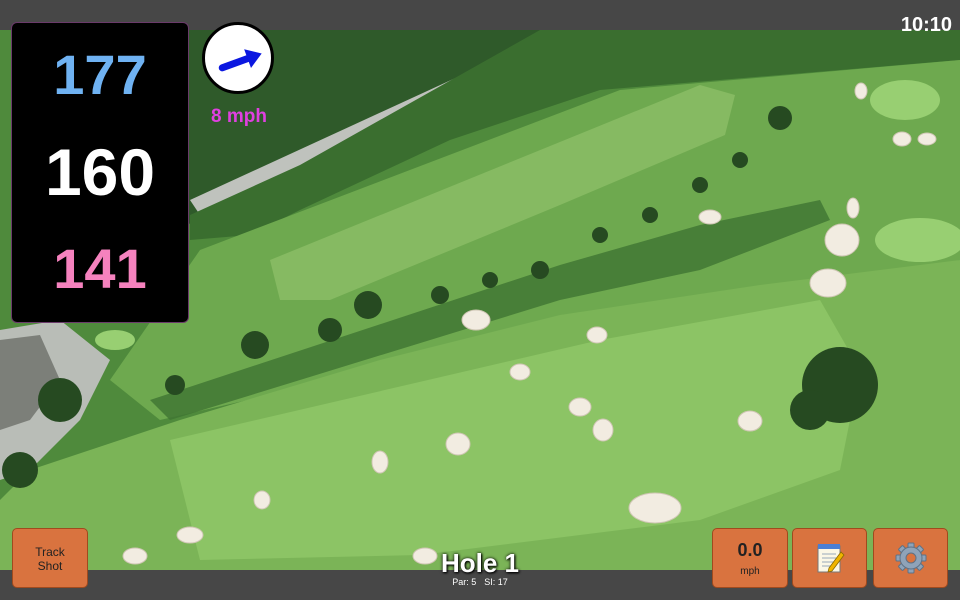 The height and width of the screenshot is (600, 960). I want to click on wind-button: 0.0 mph, so click(750, 558).